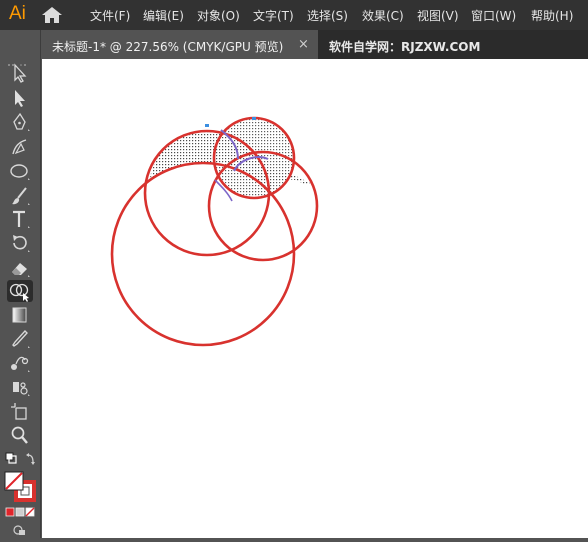 This screenshot has width=588, height=542. Describe the element at coordinates (20, 363) in the screenshot. I see `blend-tool-icon` at that location.